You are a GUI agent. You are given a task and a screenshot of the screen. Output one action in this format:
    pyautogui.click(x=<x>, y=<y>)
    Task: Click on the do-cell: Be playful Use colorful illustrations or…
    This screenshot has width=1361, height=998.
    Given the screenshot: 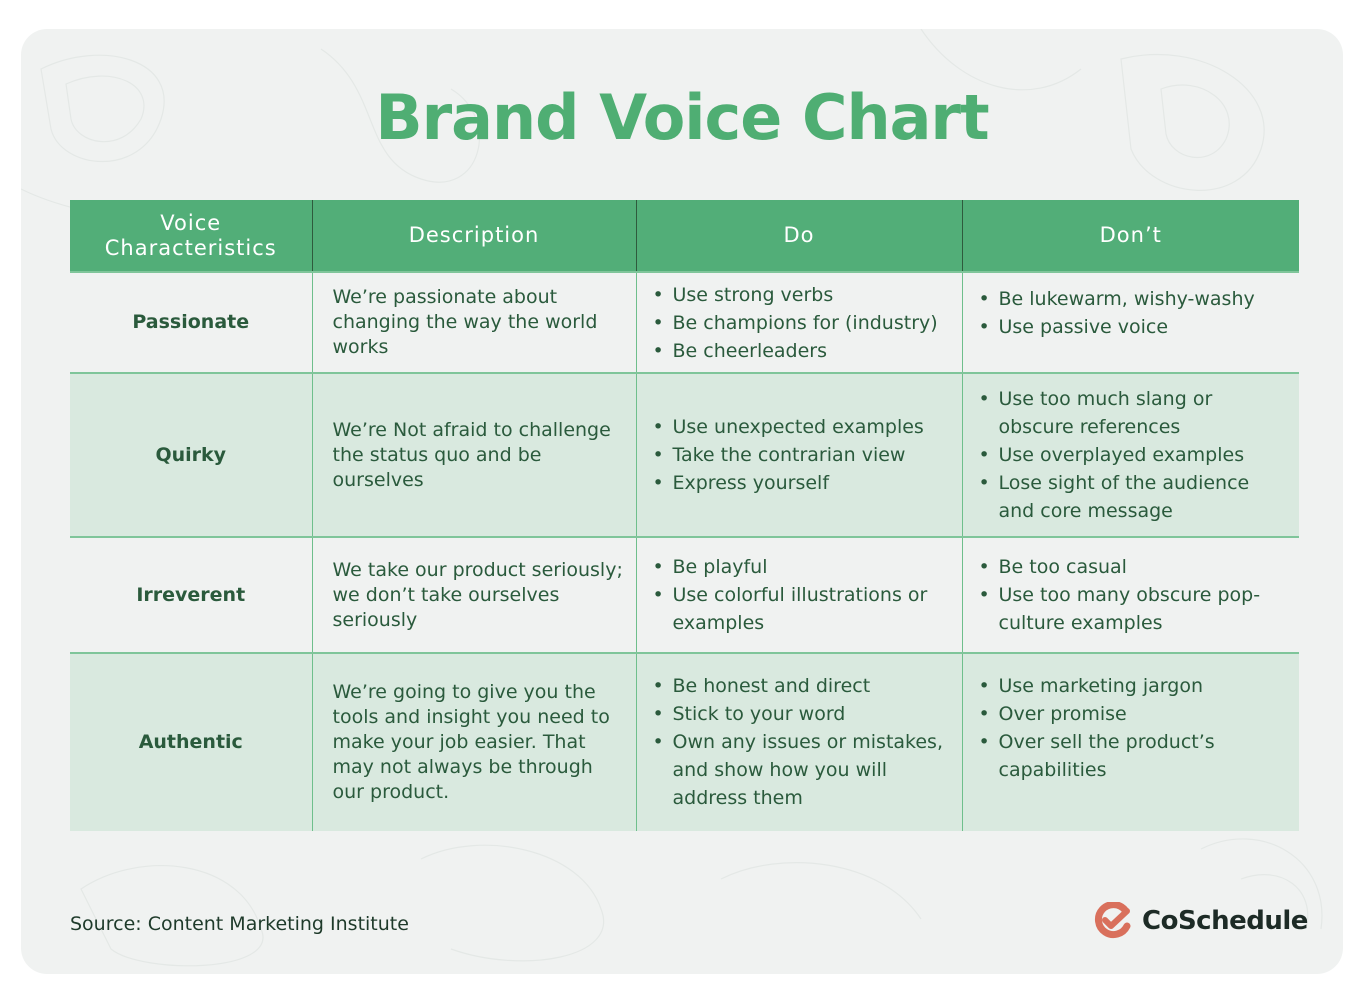 What is the action you would take?
    pyautogui.click(x=798, y=594)
    